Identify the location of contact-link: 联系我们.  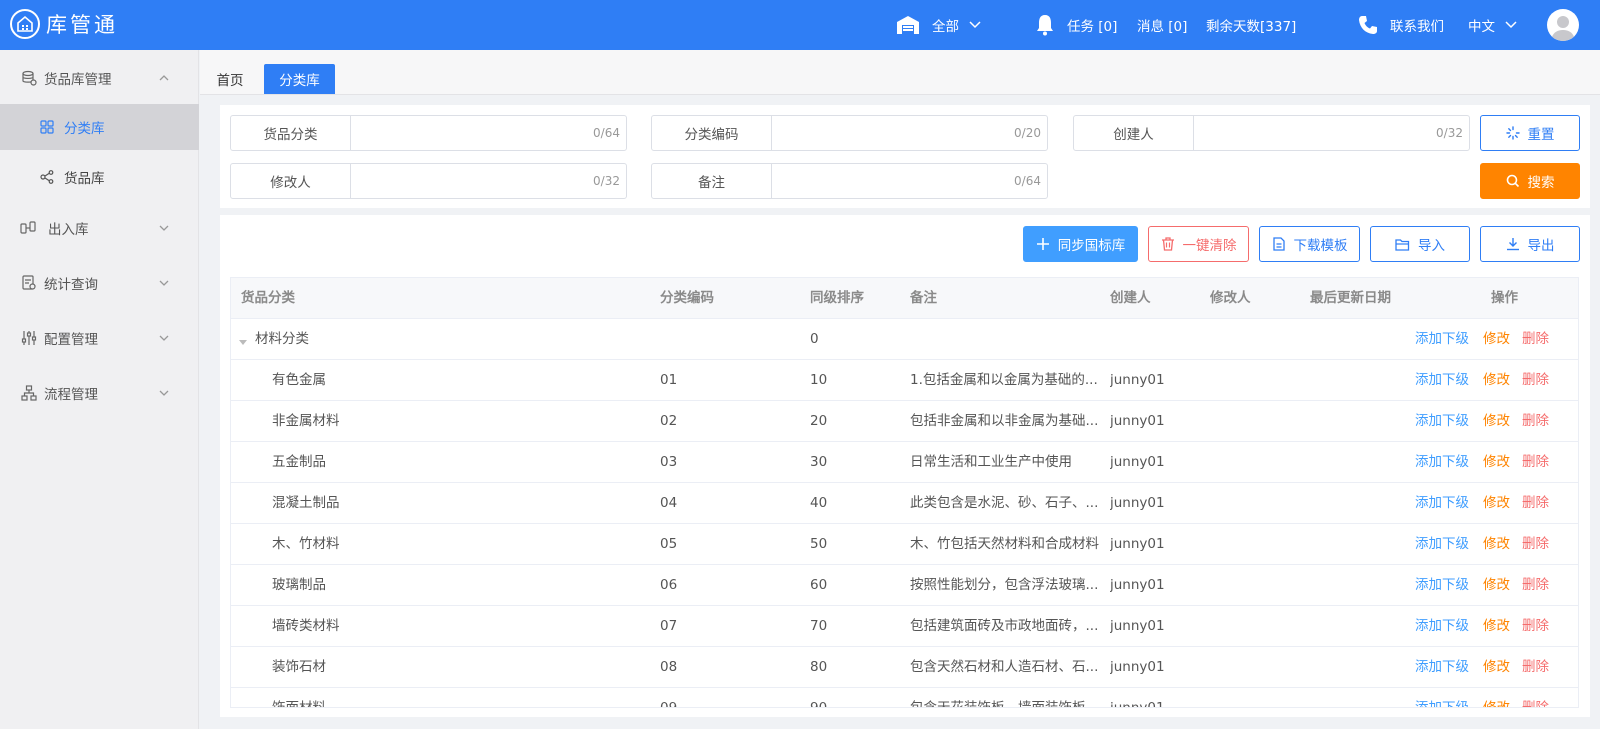
(1401, 25).